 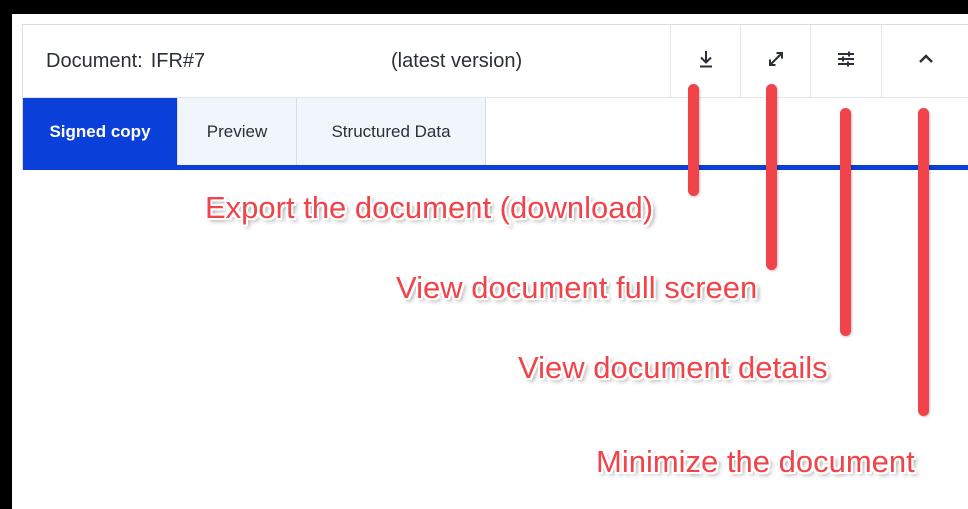 What do you see at coordinates (923, 262) in the screenshot?
I see `annotation-bar-minimize` at bounding box center [923, 262].